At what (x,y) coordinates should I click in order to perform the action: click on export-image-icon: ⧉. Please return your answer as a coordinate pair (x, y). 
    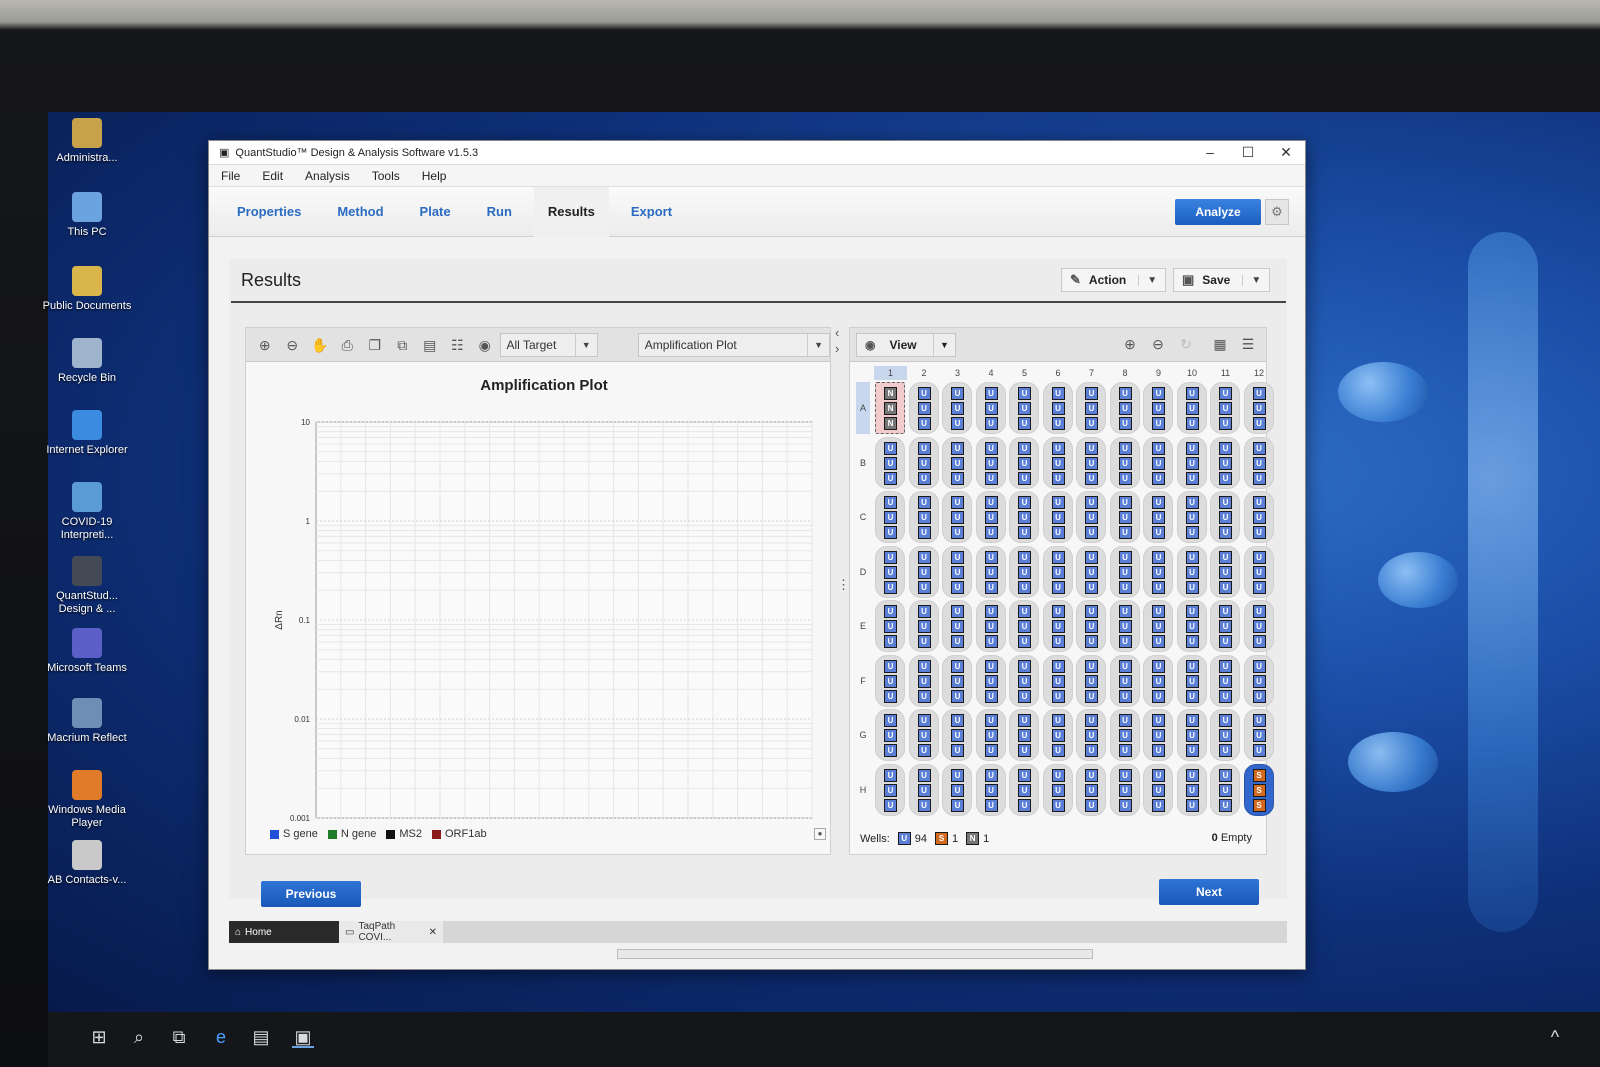
    Looking at the image, I should click on (403, 345).